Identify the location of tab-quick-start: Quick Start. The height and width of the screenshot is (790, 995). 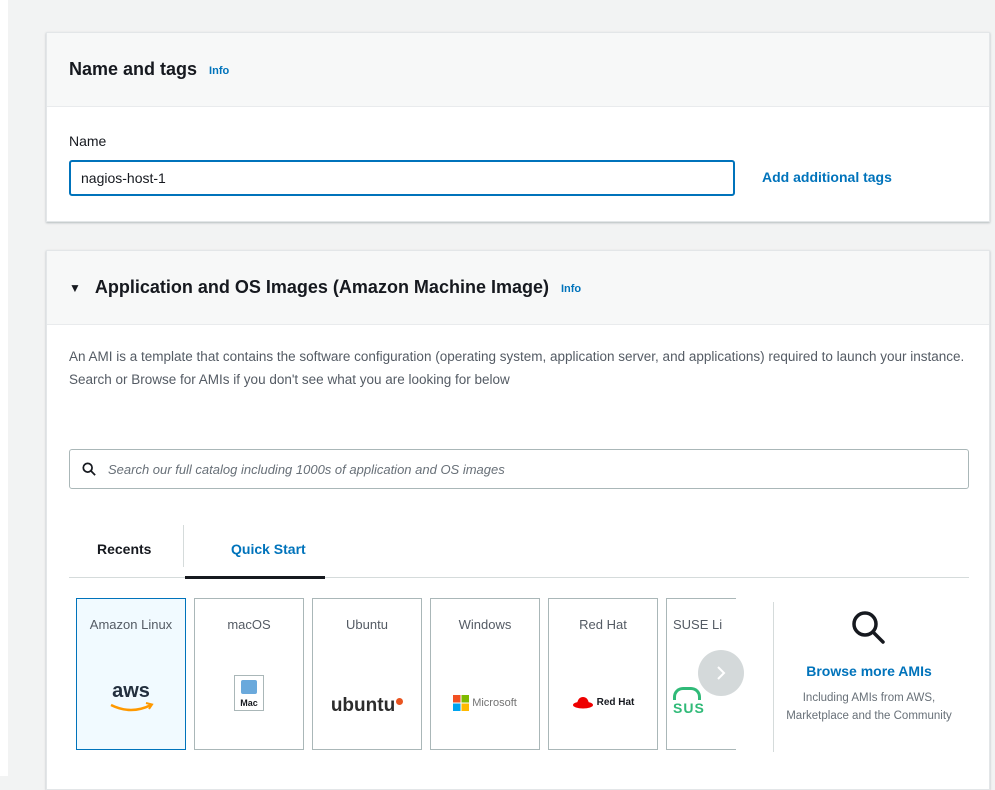
(268, 549).